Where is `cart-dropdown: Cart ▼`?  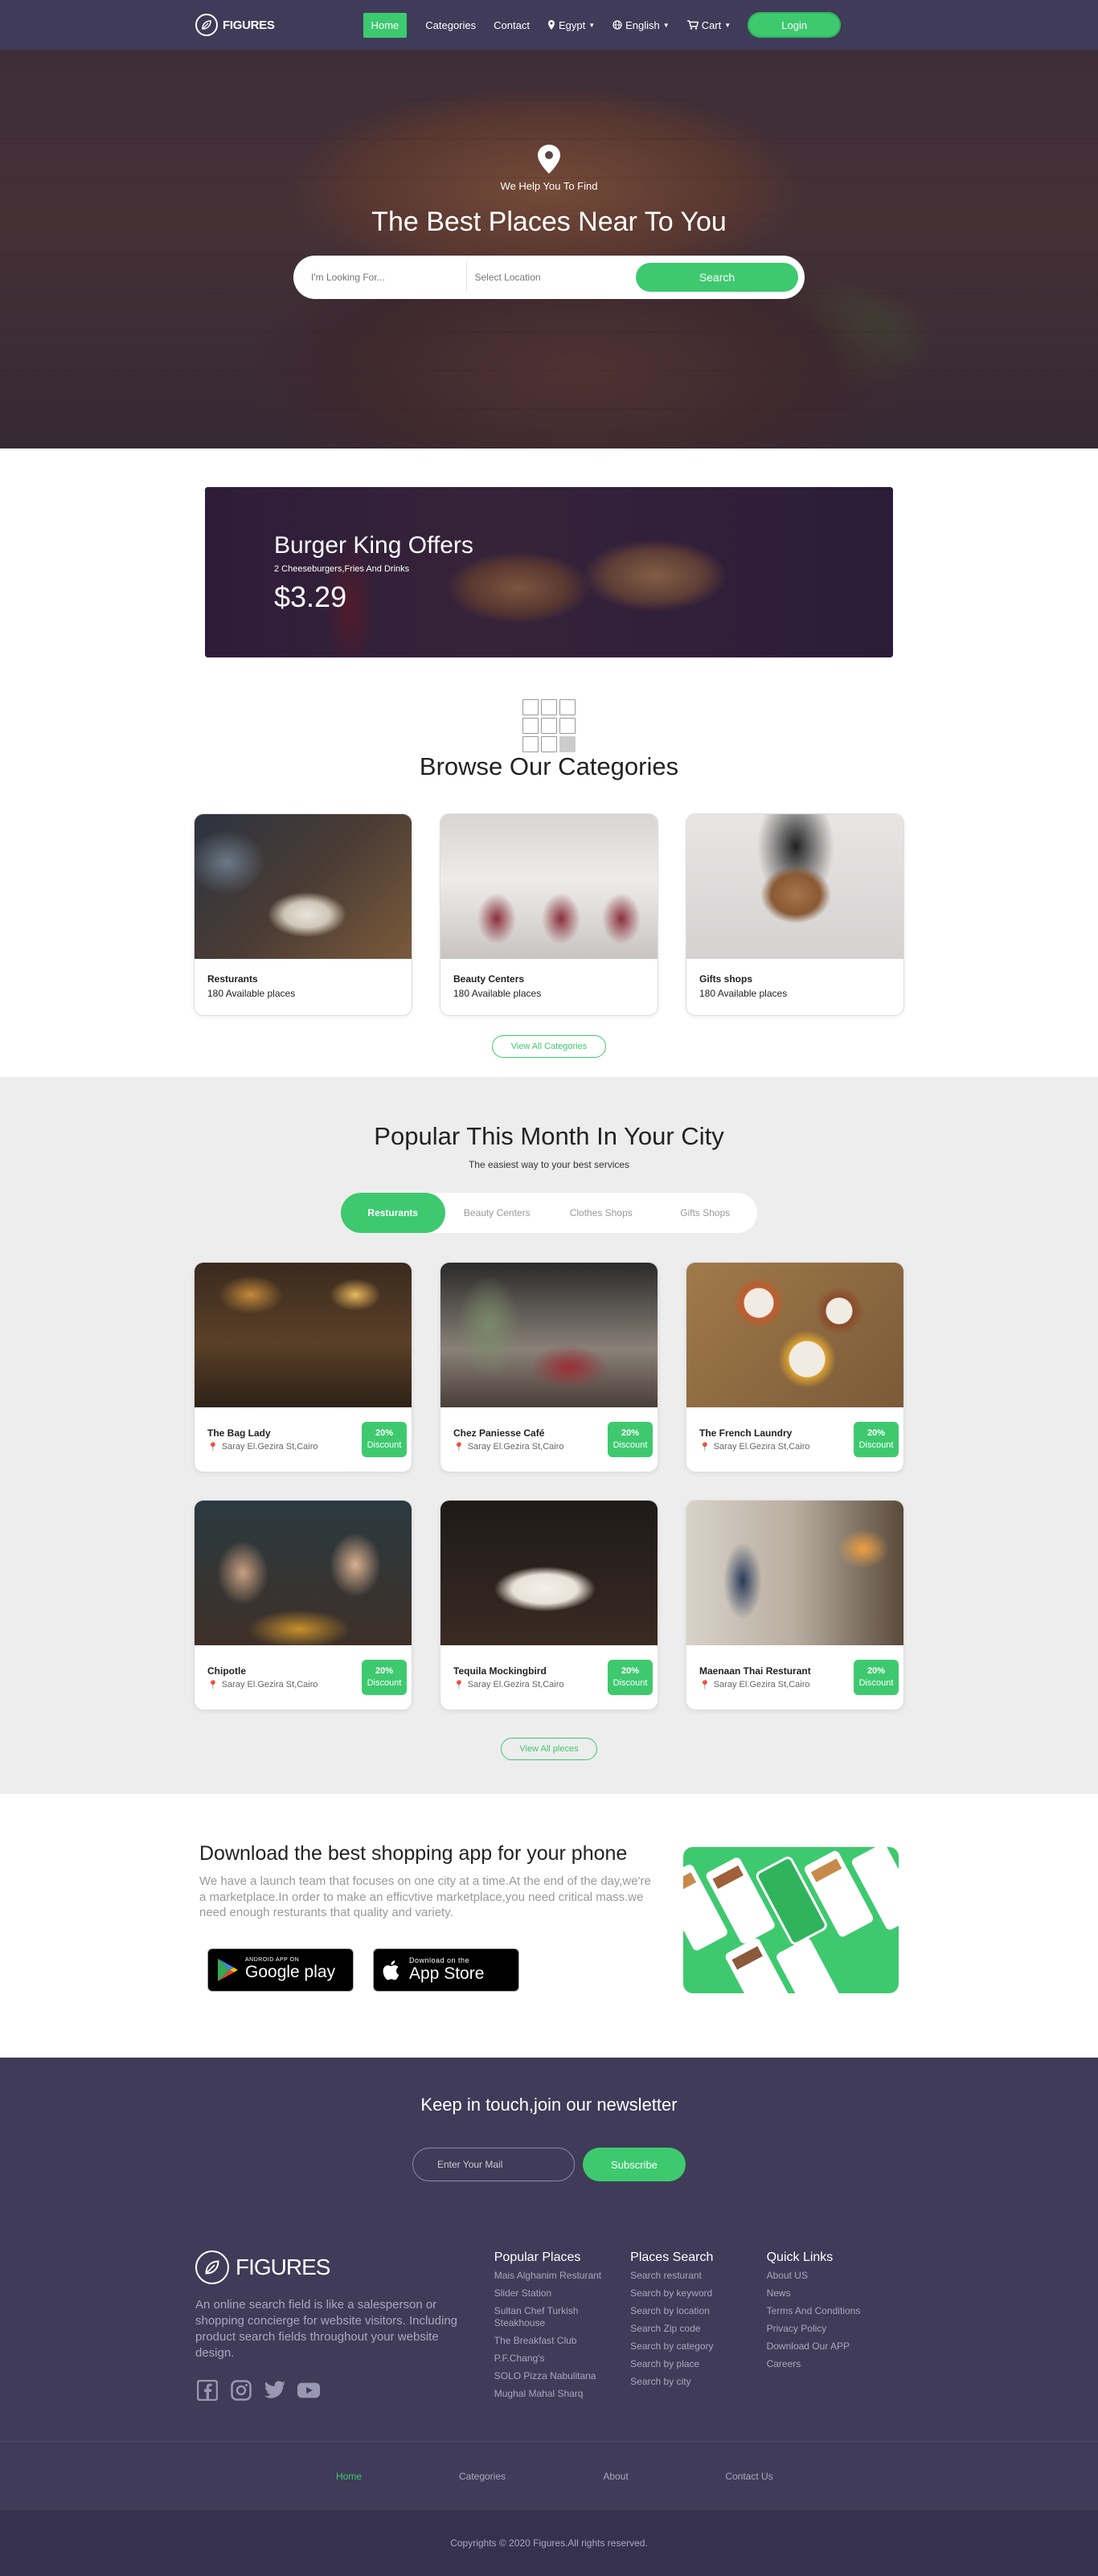 cart-dropdown: Cart ▼ is located at coordinates (709, 25).